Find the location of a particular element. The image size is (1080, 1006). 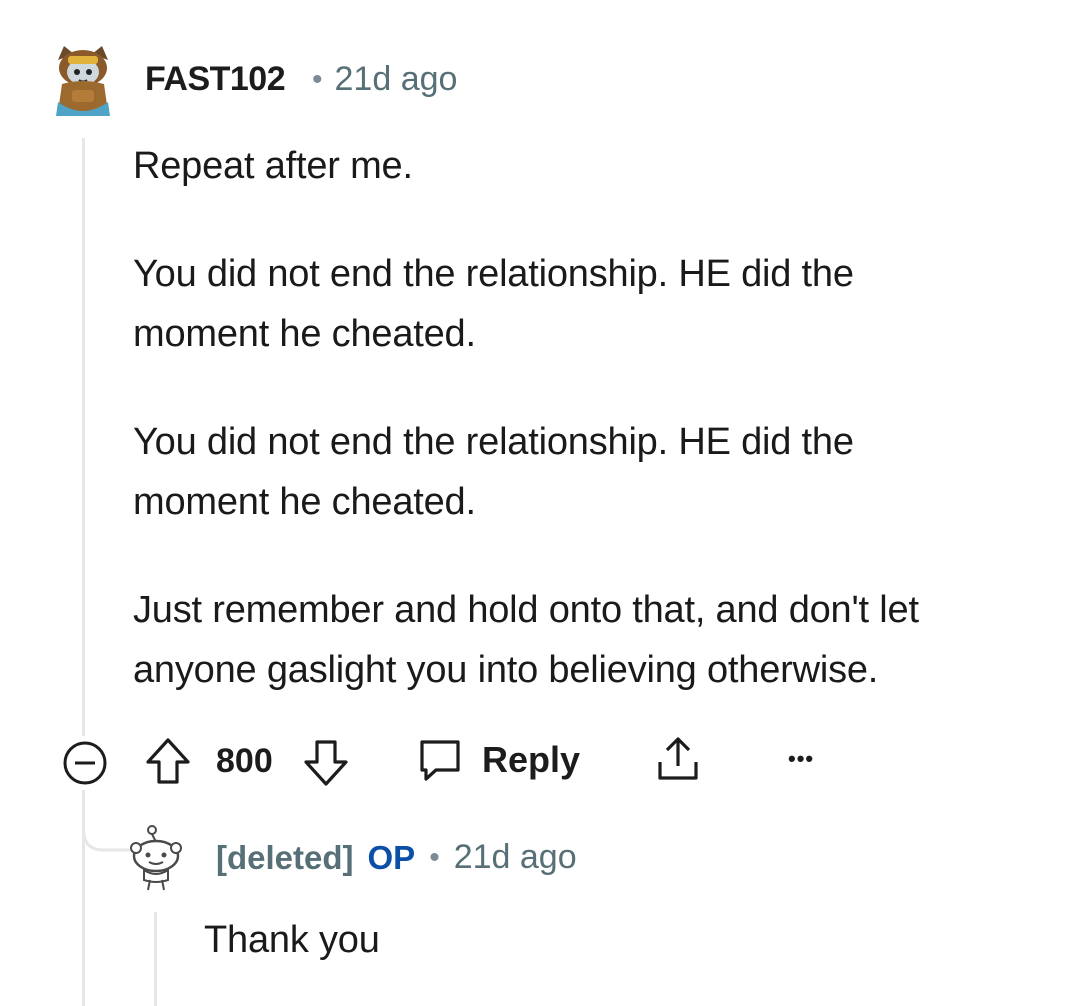

reply-button: Reply is located at coordinates (498, 760).